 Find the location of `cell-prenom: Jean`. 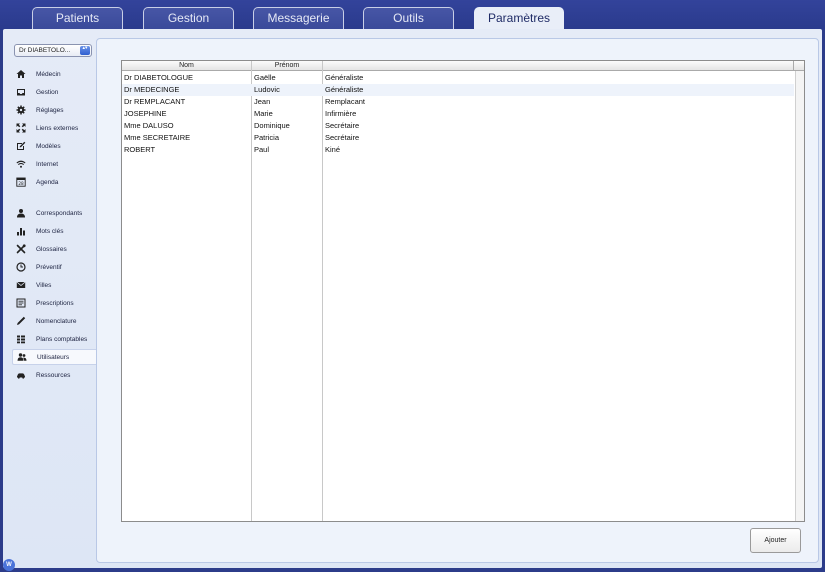

cell-prenom: Jean is located at coordinates (262, 101).